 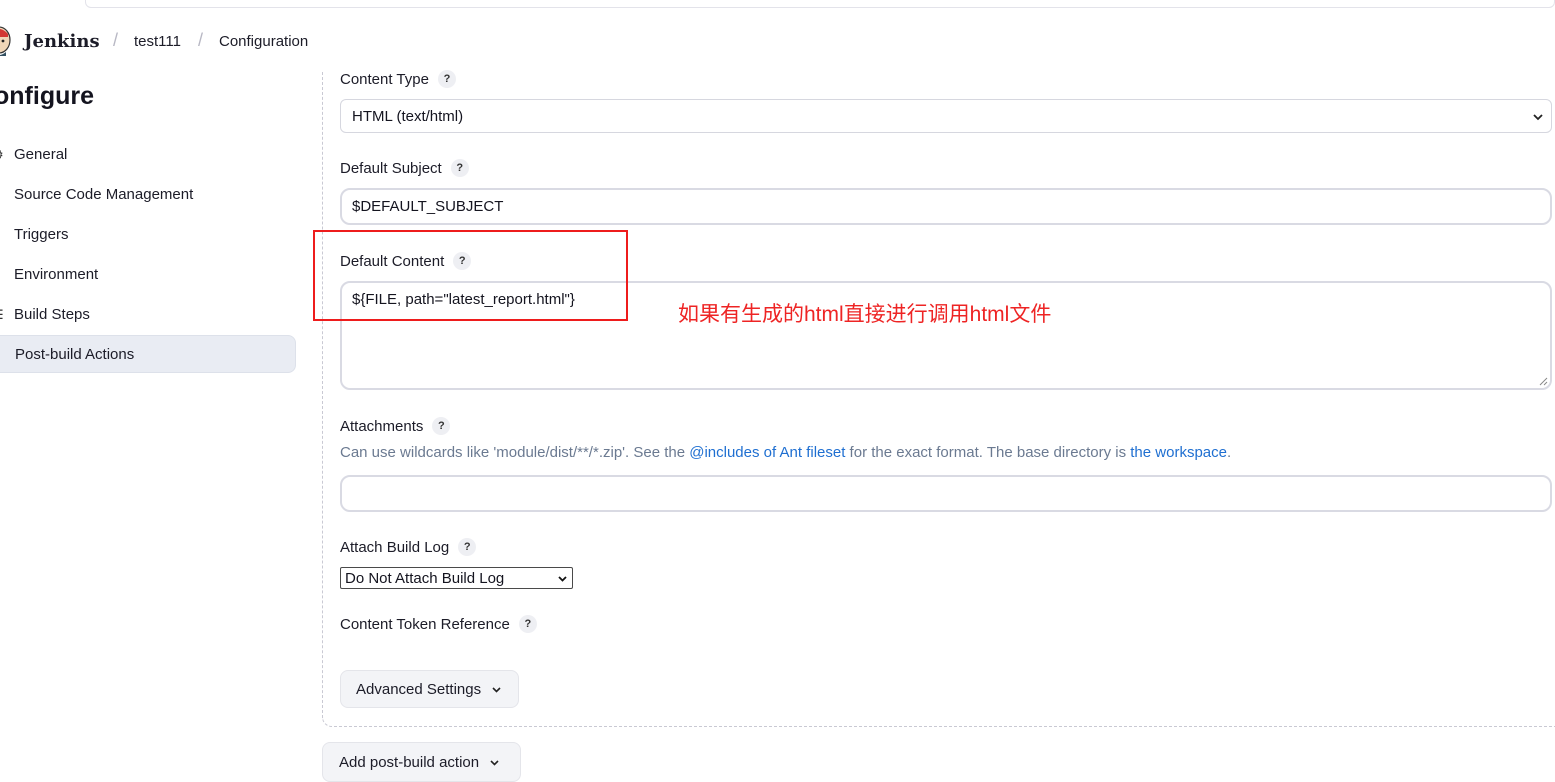 I want to click on sidebar-item-environment: ◑ Environment, so click(x=148, y=274).